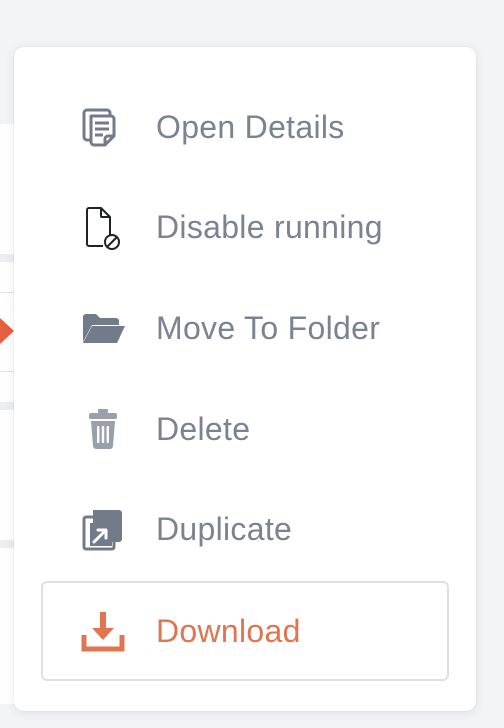 The image size is (504, 728). I want to click on menu-item-label: Delete, so click(203, 428).